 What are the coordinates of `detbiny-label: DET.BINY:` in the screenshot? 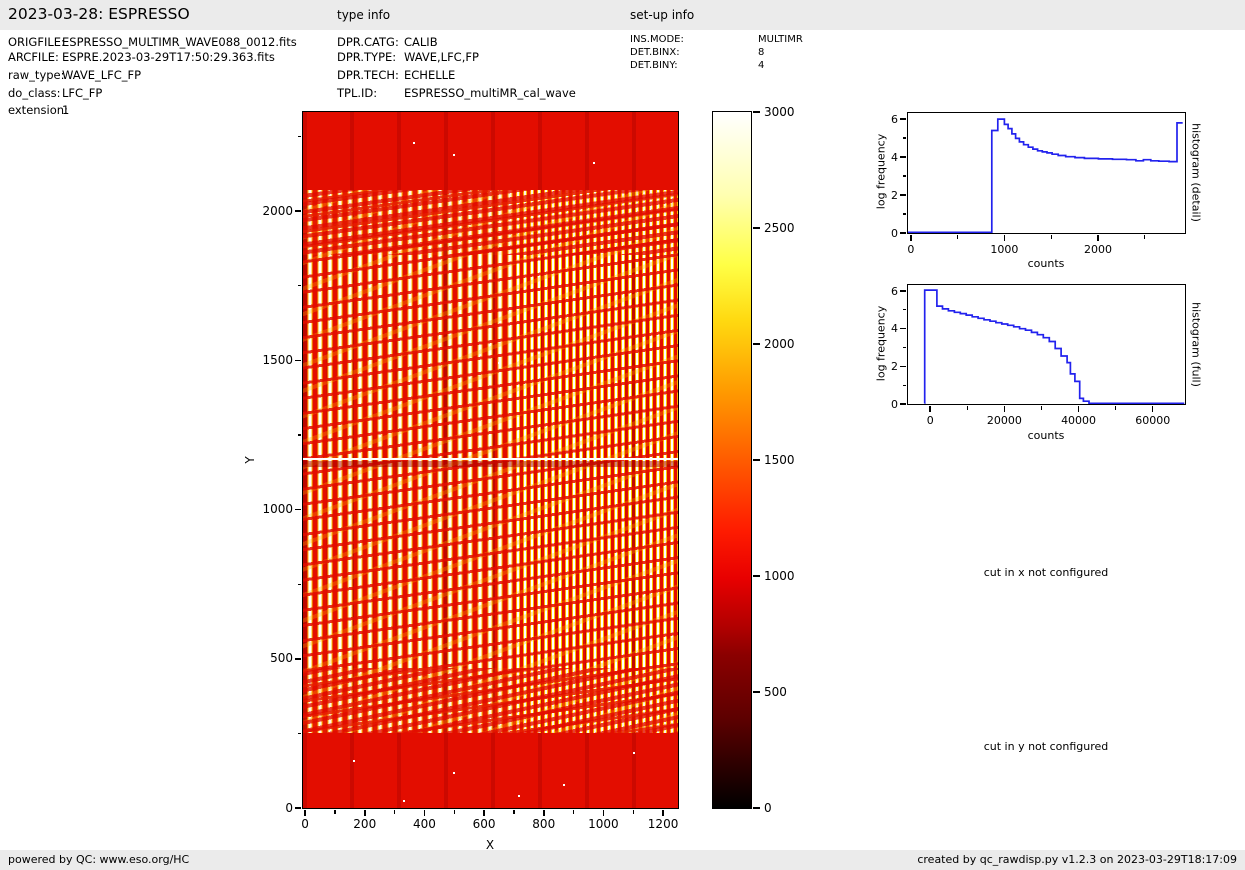 It's located at (654, 65).